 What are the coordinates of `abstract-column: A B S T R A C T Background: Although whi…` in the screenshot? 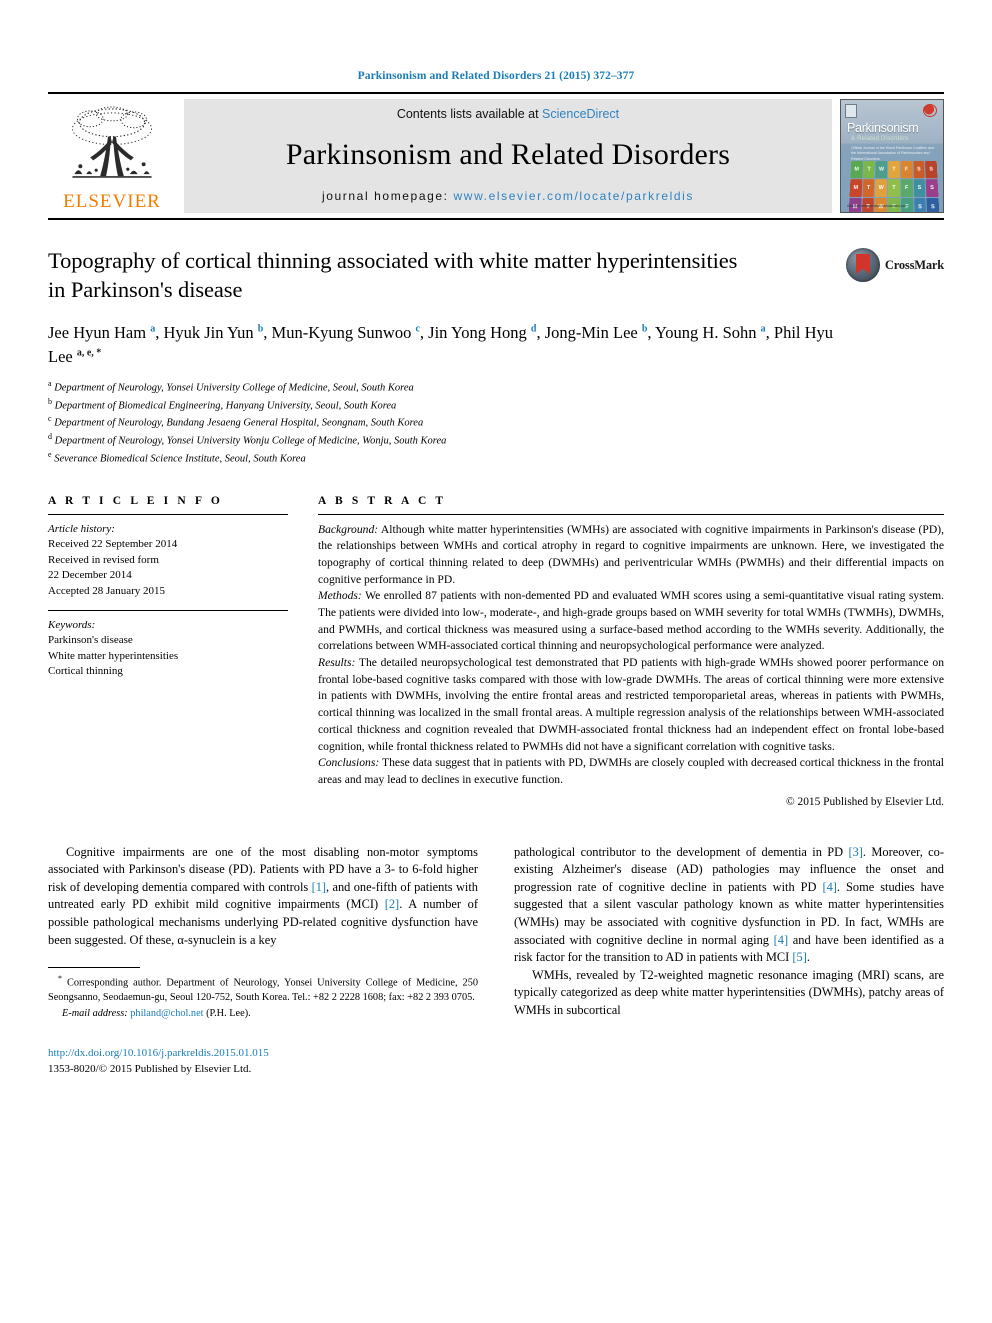 It's located at (631, 651).